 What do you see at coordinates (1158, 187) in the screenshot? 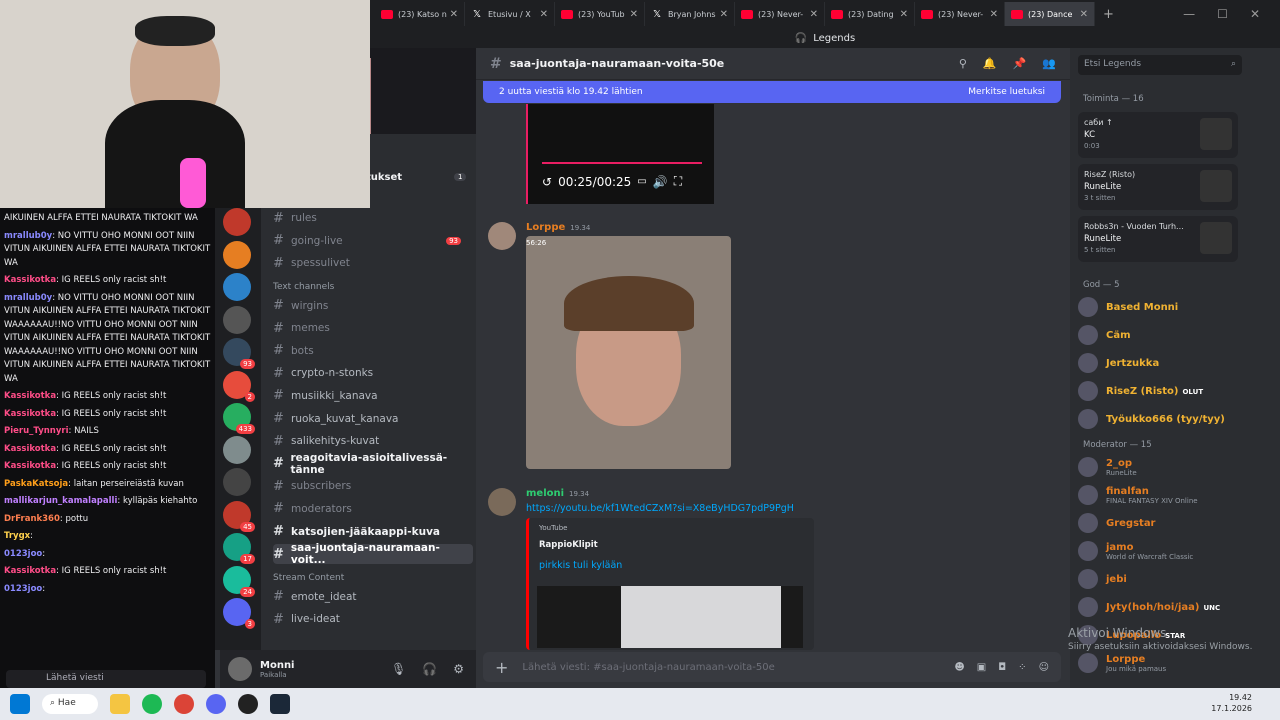
I see `activity-card: RiseZ (Risto) RuneLite 3 t sitten` at bounding box center [1158, 187].